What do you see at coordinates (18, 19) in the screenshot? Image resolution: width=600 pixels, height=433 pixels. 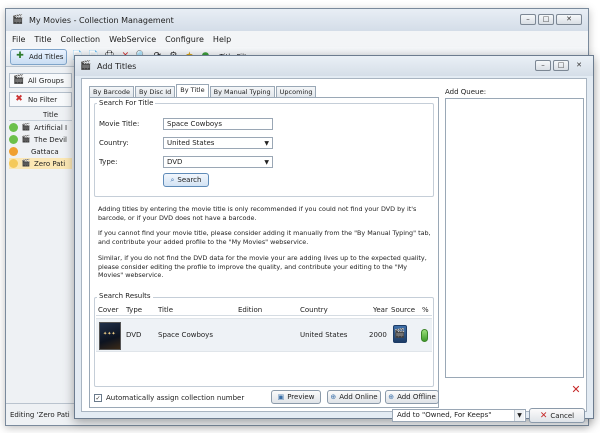 I see `app-icon: 🎬` at bounding box center [18, 19].